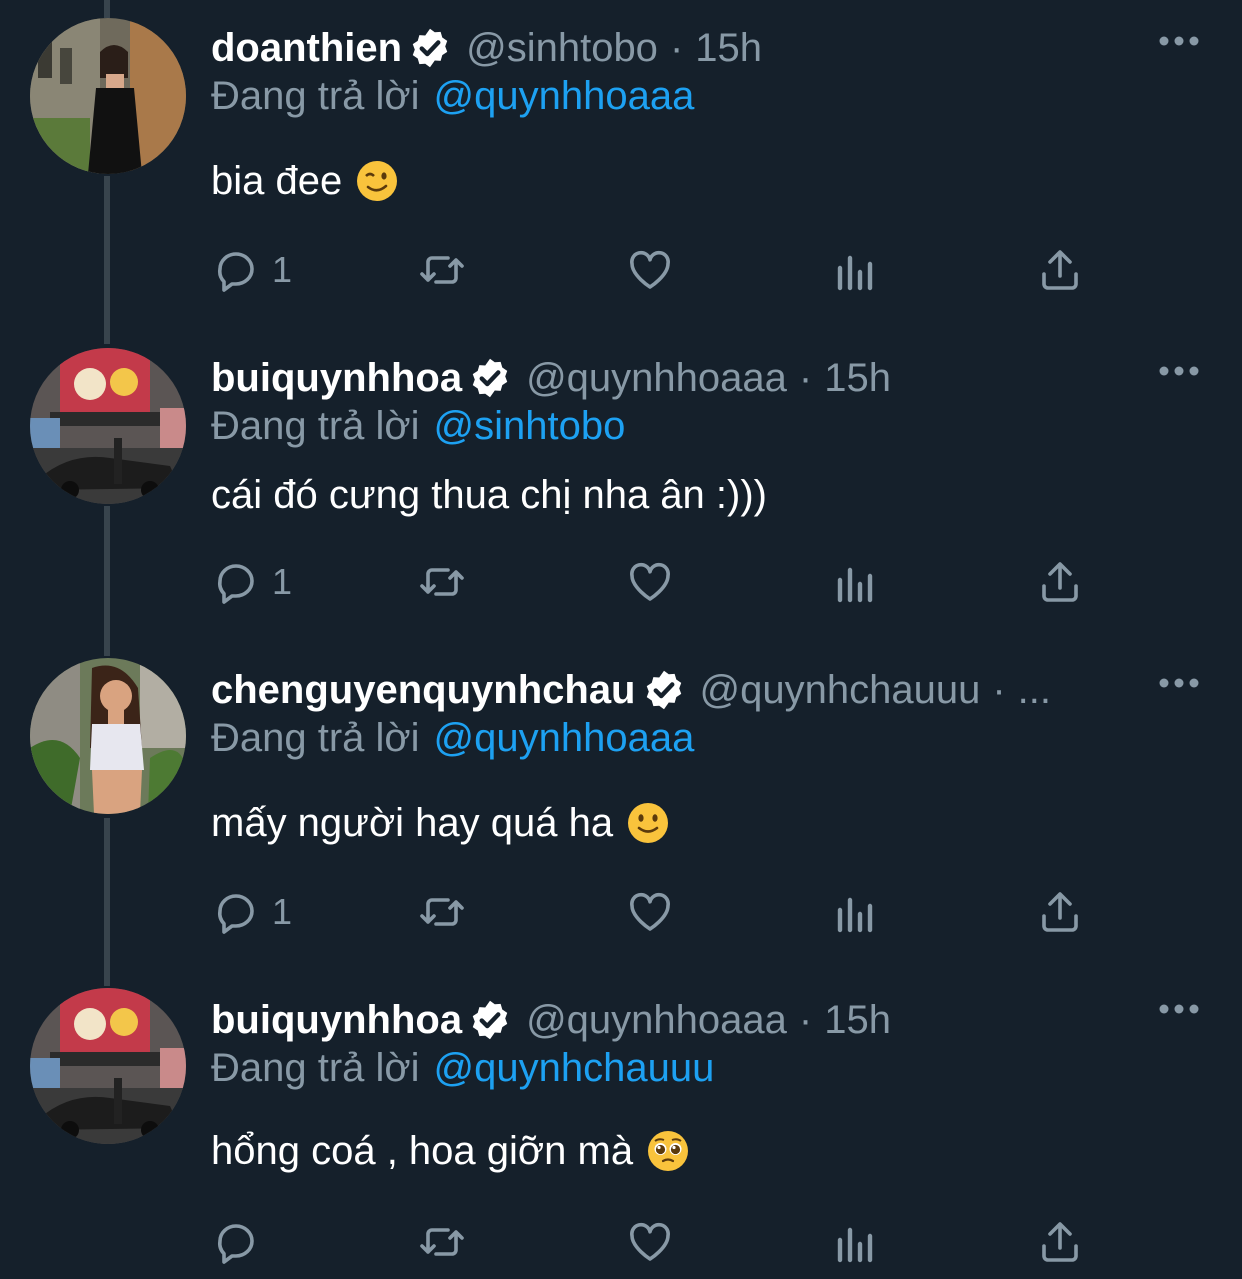  I want to click on replying-to: Đang trả lời @sinhtobo, so click(418, 426).